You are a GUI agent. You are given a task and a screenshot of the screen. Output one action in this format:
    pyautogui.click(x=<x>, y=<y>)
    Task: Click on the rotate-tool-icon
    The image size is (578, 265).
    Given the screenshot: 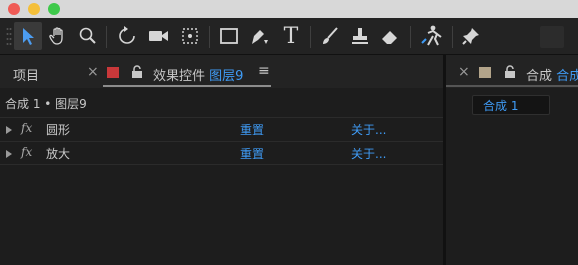 What is the action you would take?
    pyautogui.click(x=128, y=36)
    